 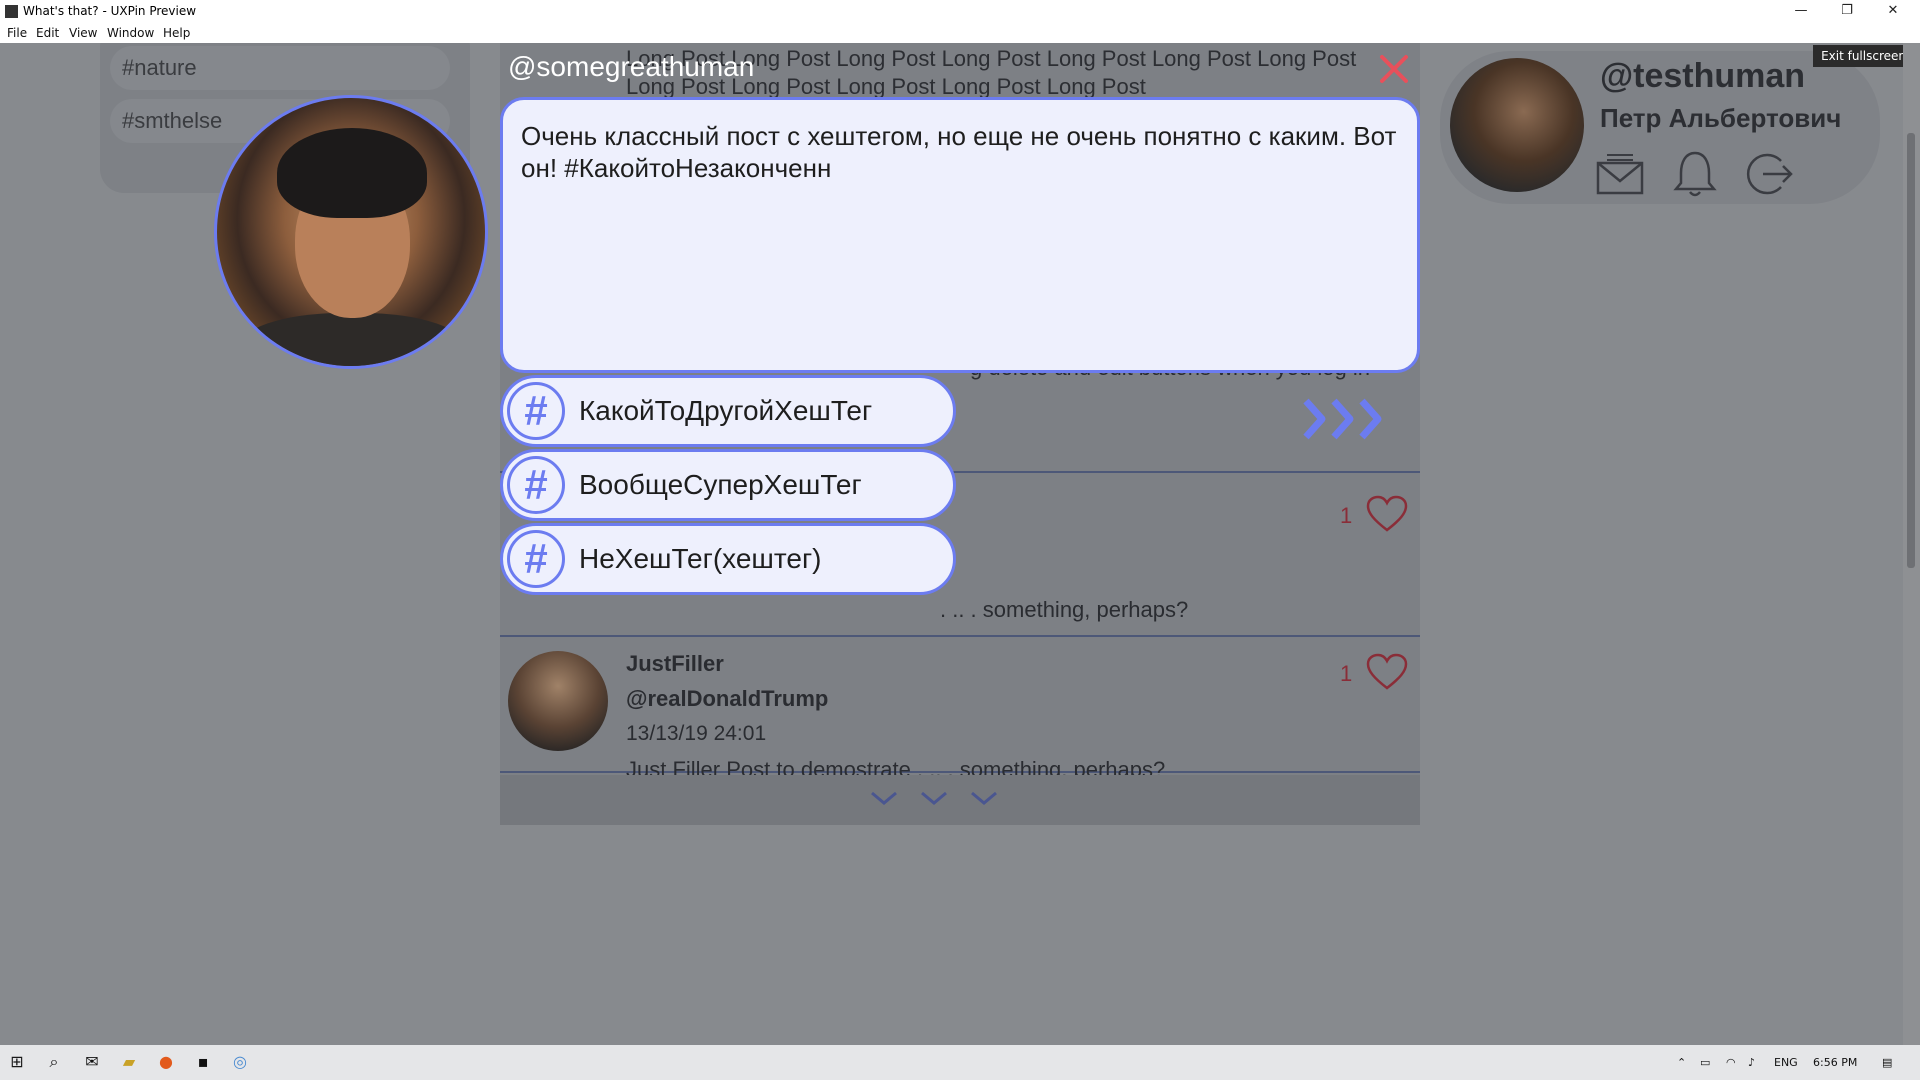 I want to click on mail-icon, so click(x=1620, y=174).